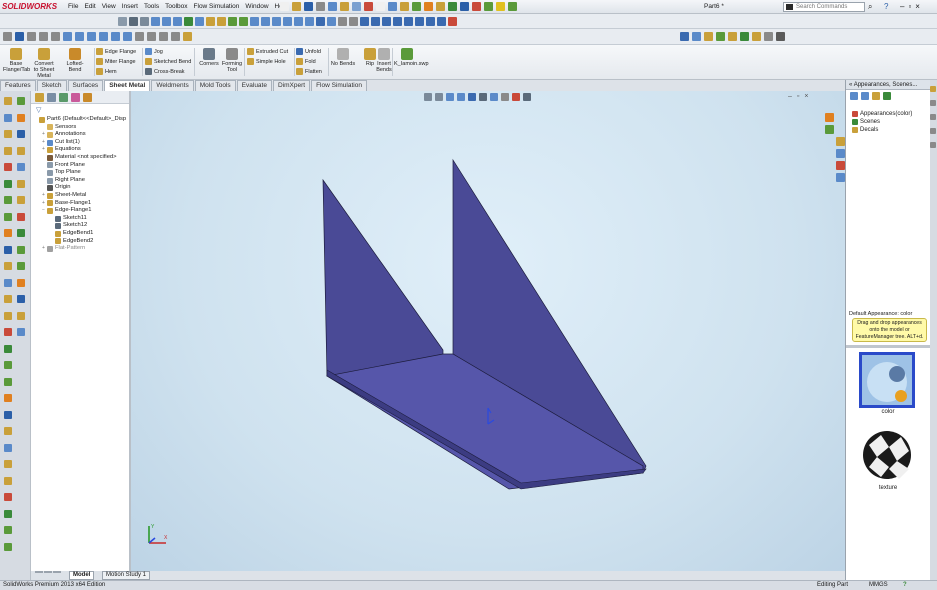 This screenshot has height=590, width=937. What do you see at coordinates (51, 97) in the screenshot?
I see `property-manager-tab-icon` at bounding box center [51, 97].